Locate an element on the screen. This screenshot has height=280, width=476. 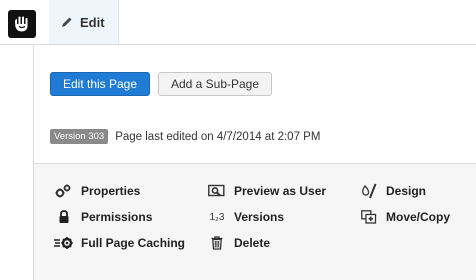
delete-action: Delete is located at coordinates (238, 243).